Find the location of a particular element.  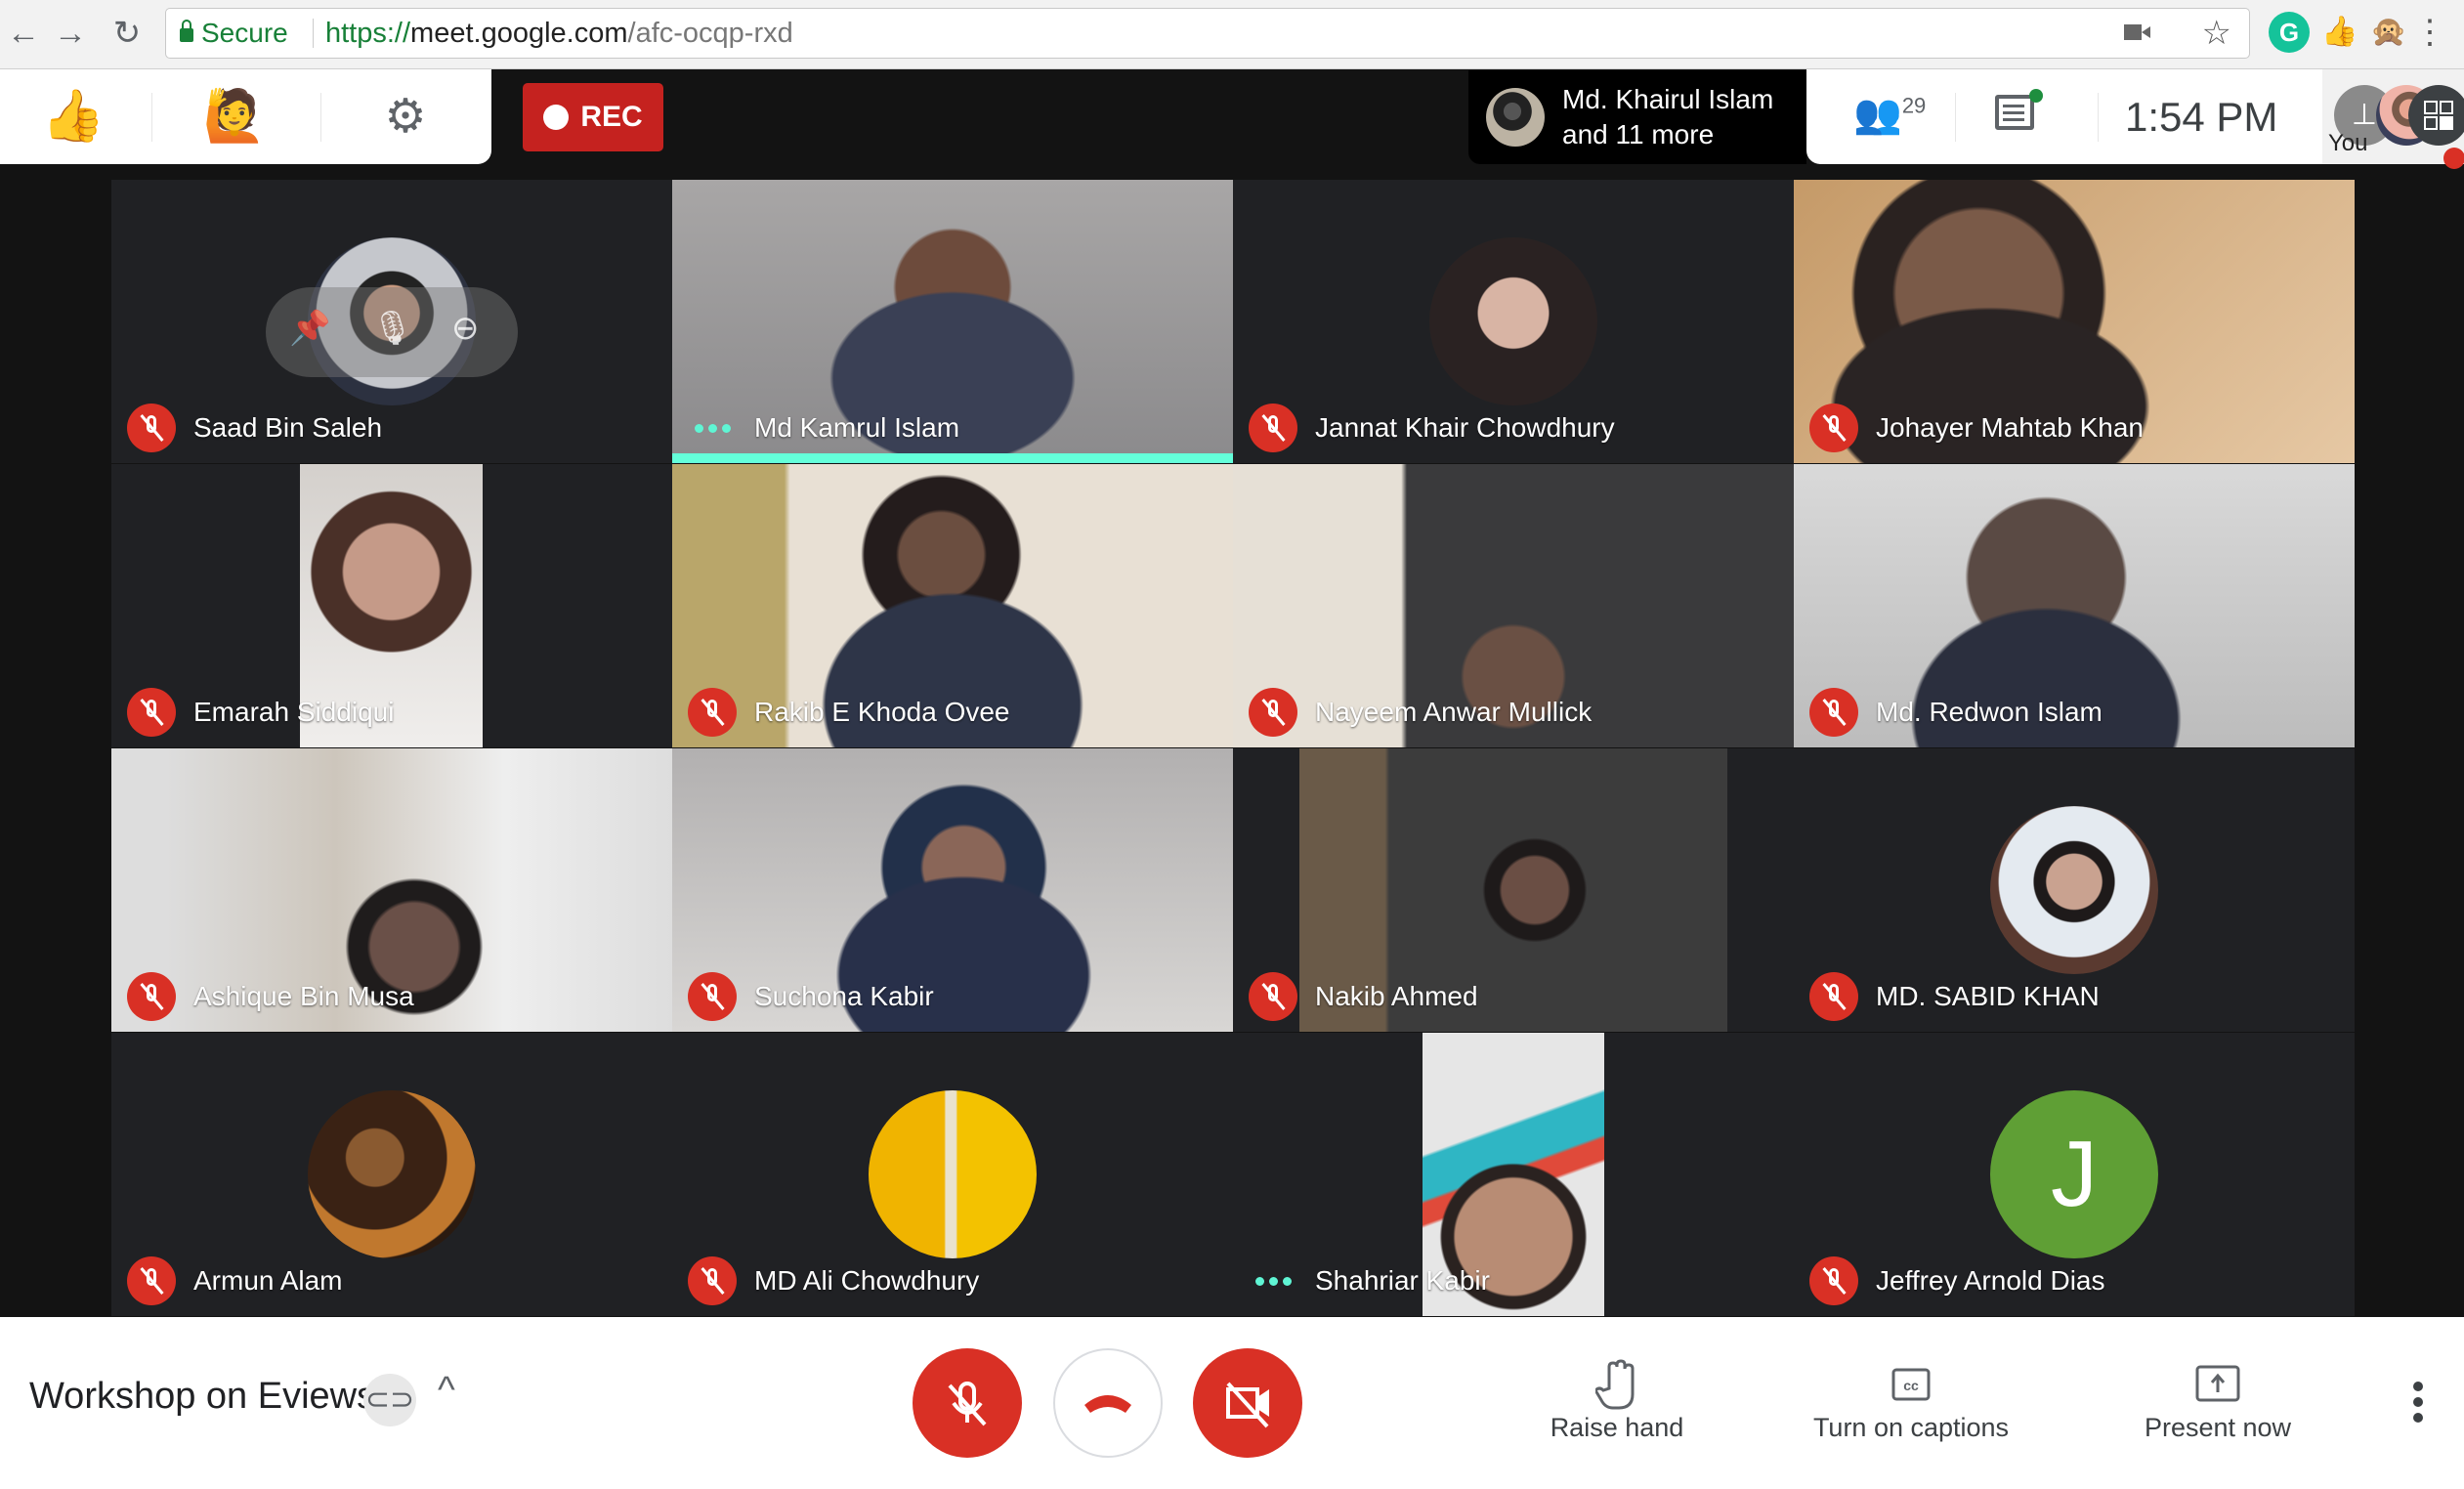

participant-name: Jeffrey Arnold Dias is located at coordinates (1990, 1280).